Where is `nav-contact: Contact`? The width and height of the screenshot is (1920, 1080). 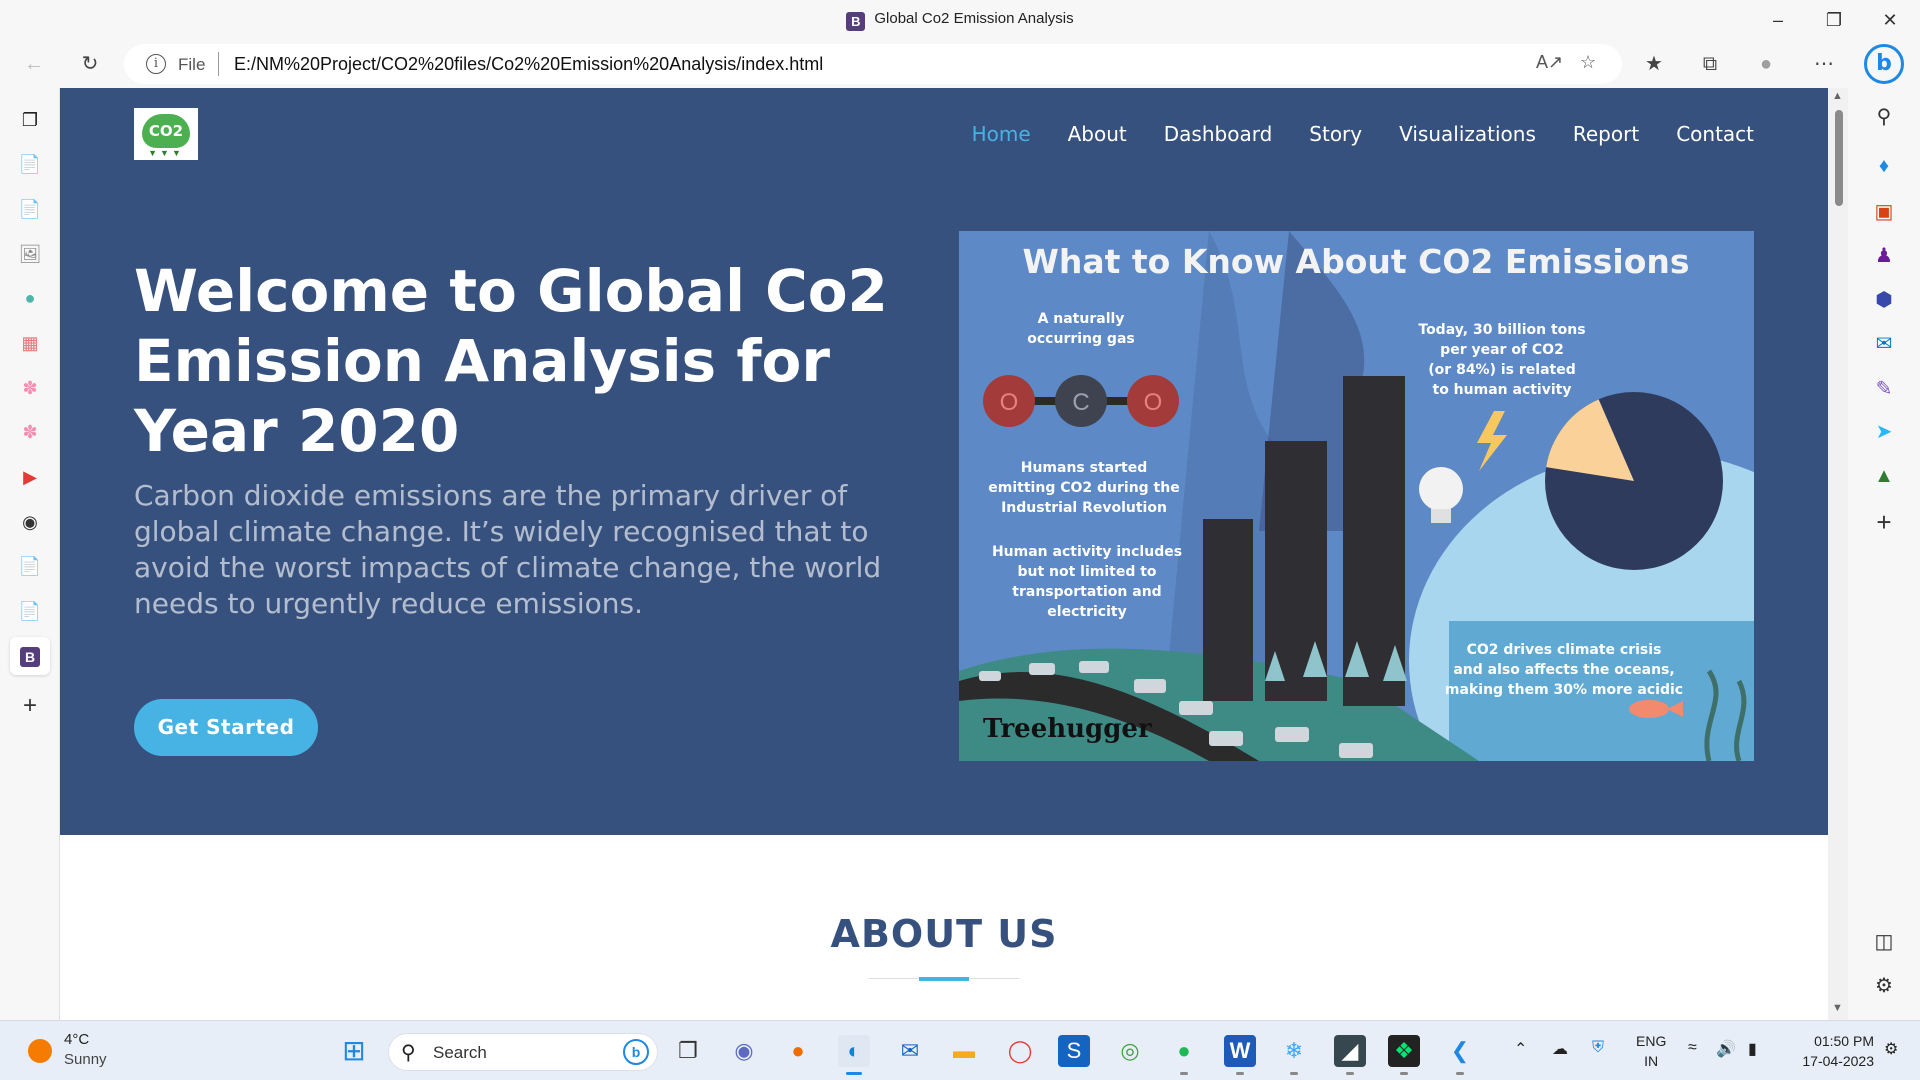
nav-contact: Contact is located at coordinates (1715, 134).